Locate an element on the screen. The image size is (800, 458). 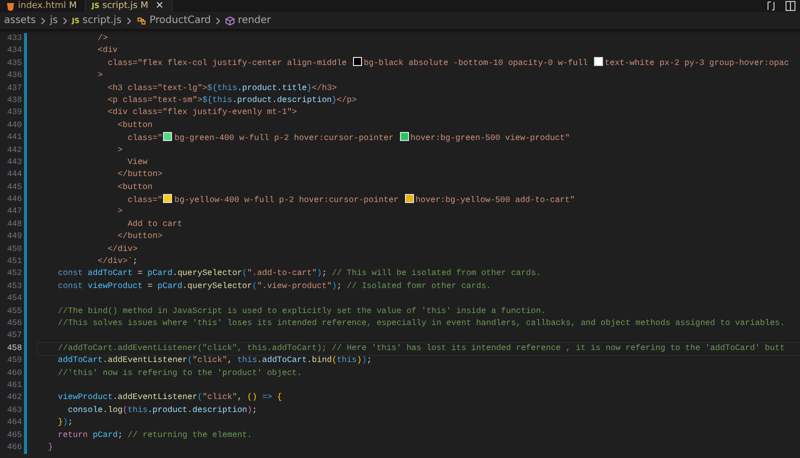
code-line: }); is located at coordinates (65, 423).